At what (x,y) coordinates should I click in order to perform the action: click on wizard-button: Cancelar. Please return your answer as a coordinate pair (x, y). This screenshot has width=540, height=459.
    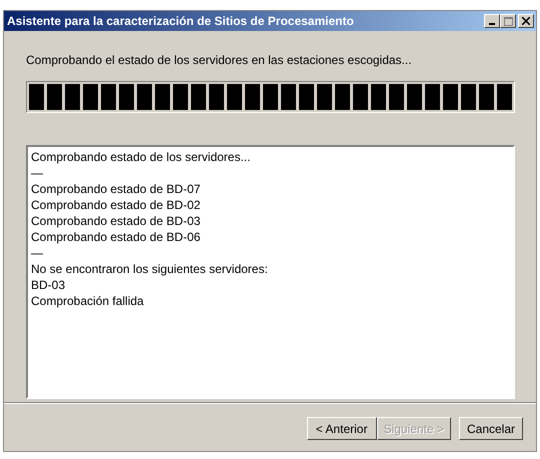
    Looking at the image, I should click on (491, 428).